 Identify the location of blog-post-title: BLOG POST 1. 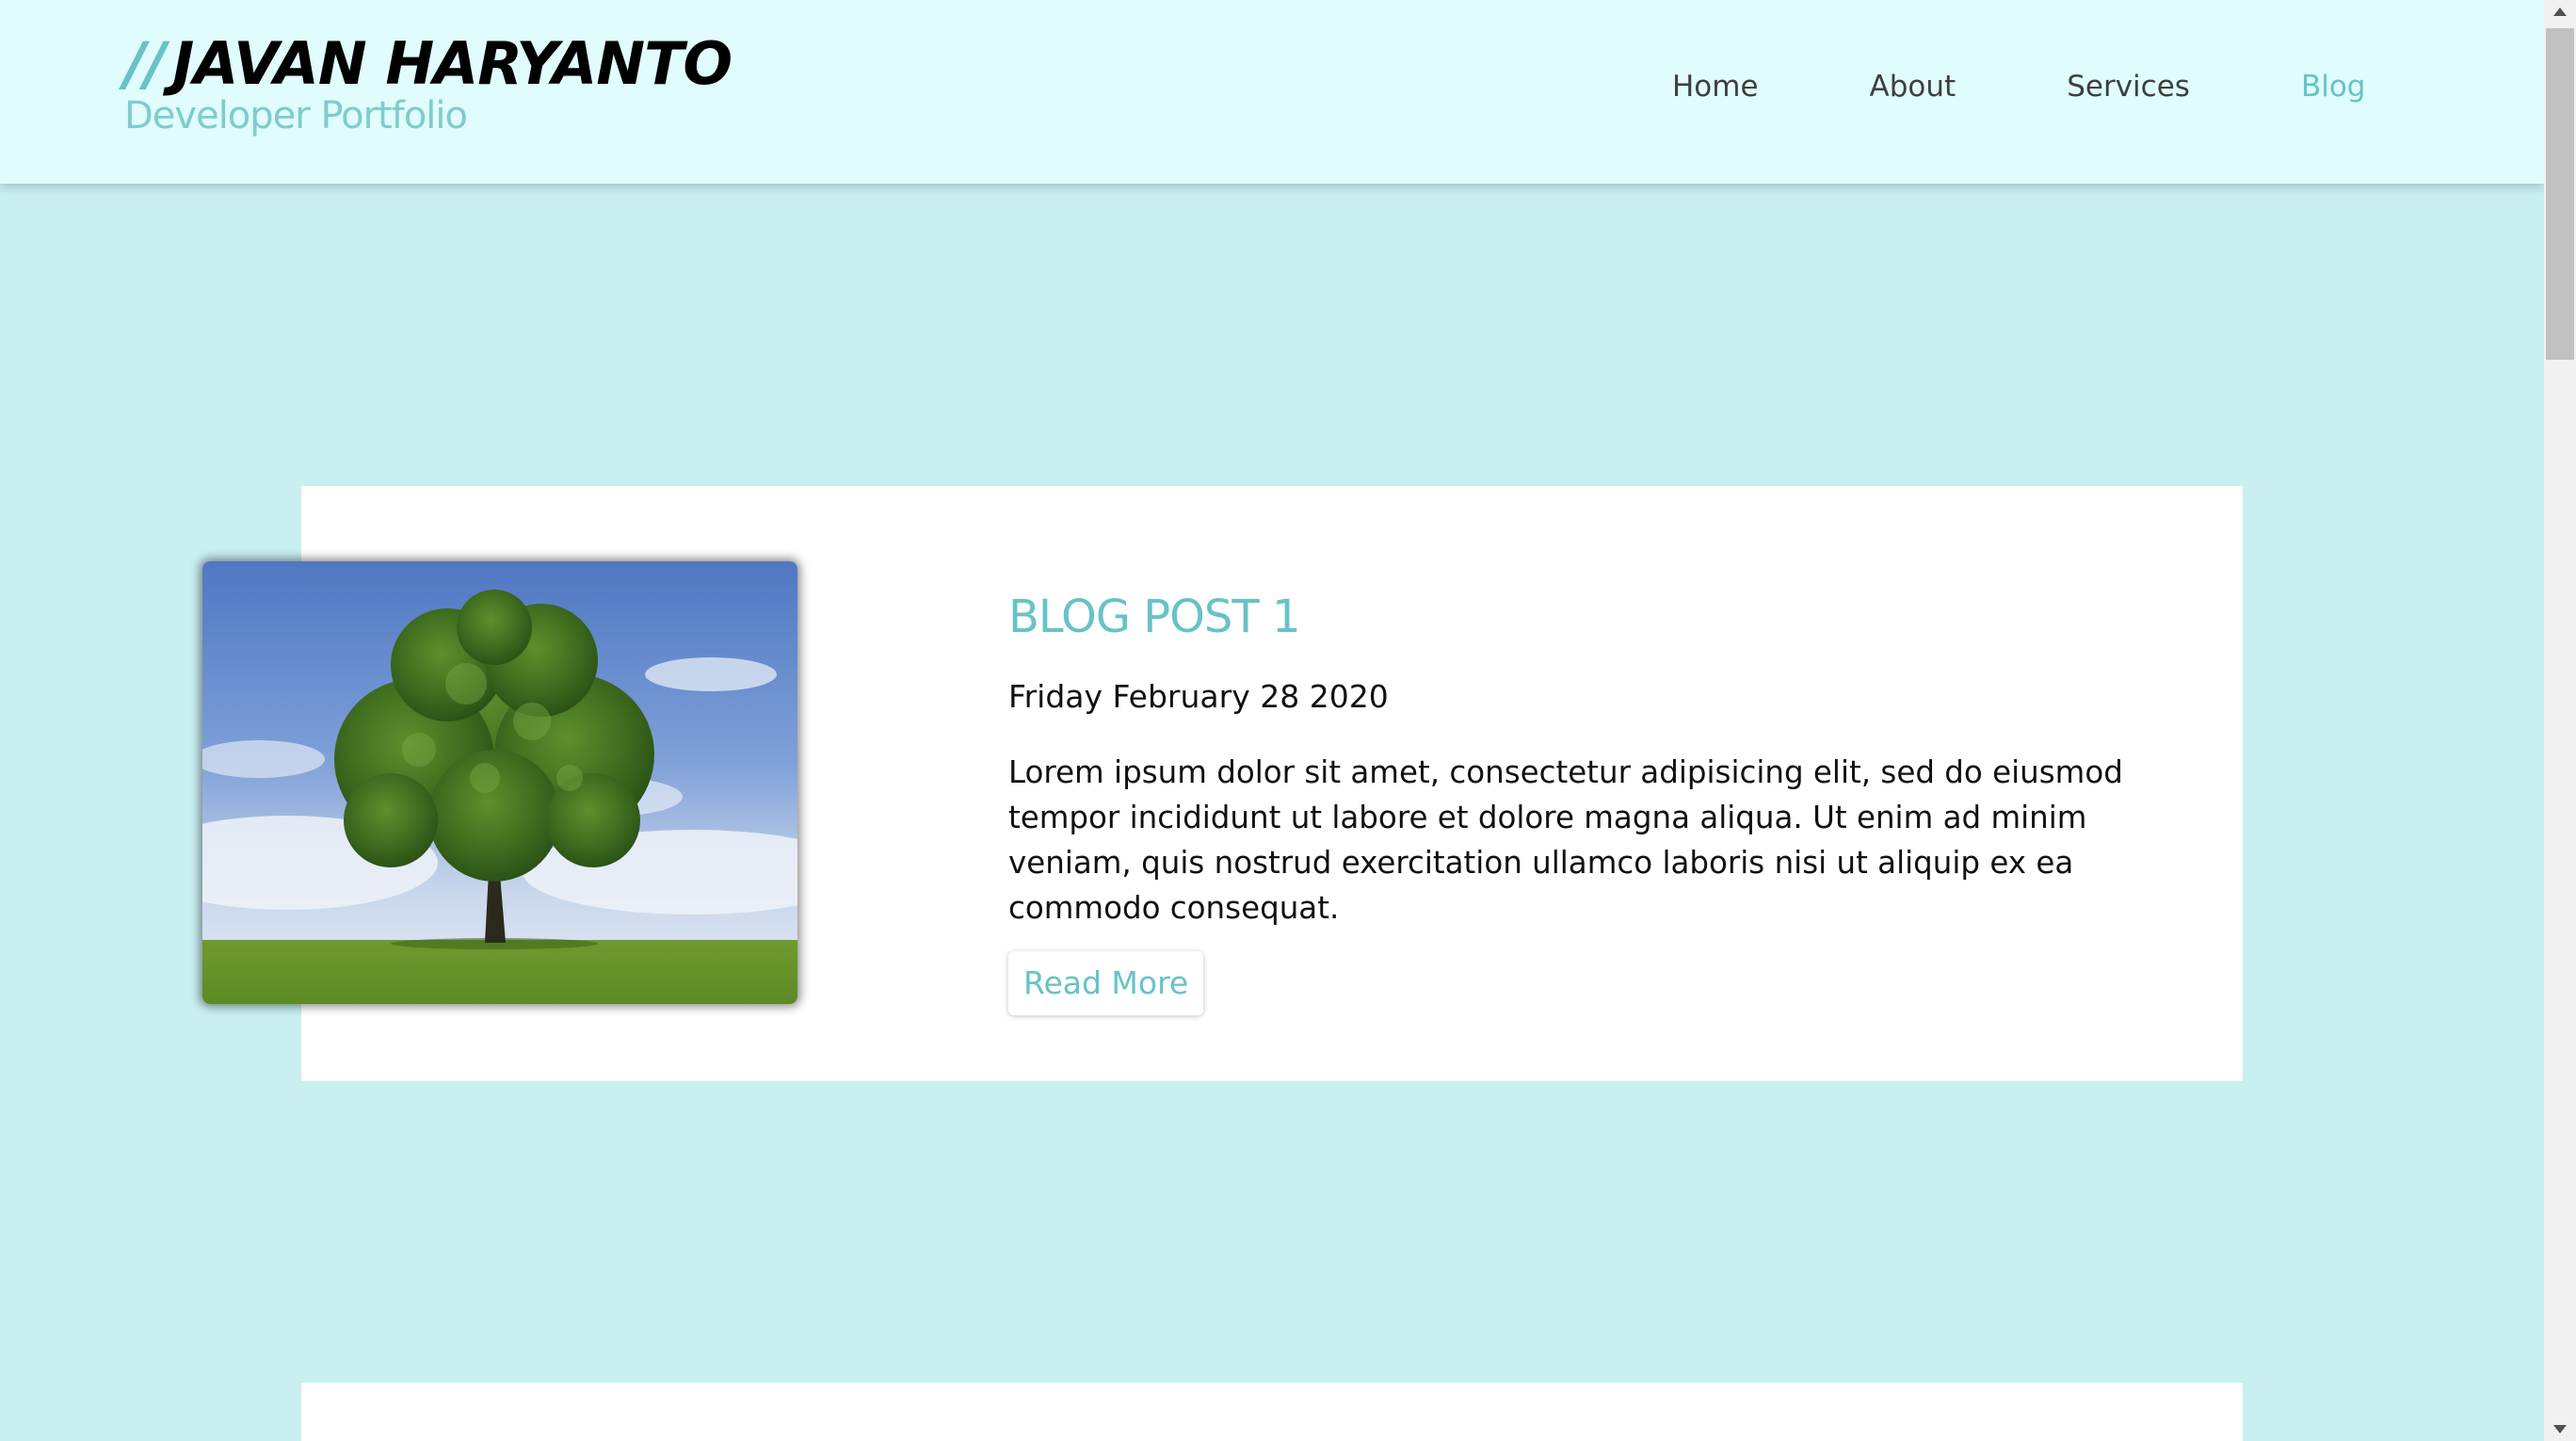
(1592, 617).